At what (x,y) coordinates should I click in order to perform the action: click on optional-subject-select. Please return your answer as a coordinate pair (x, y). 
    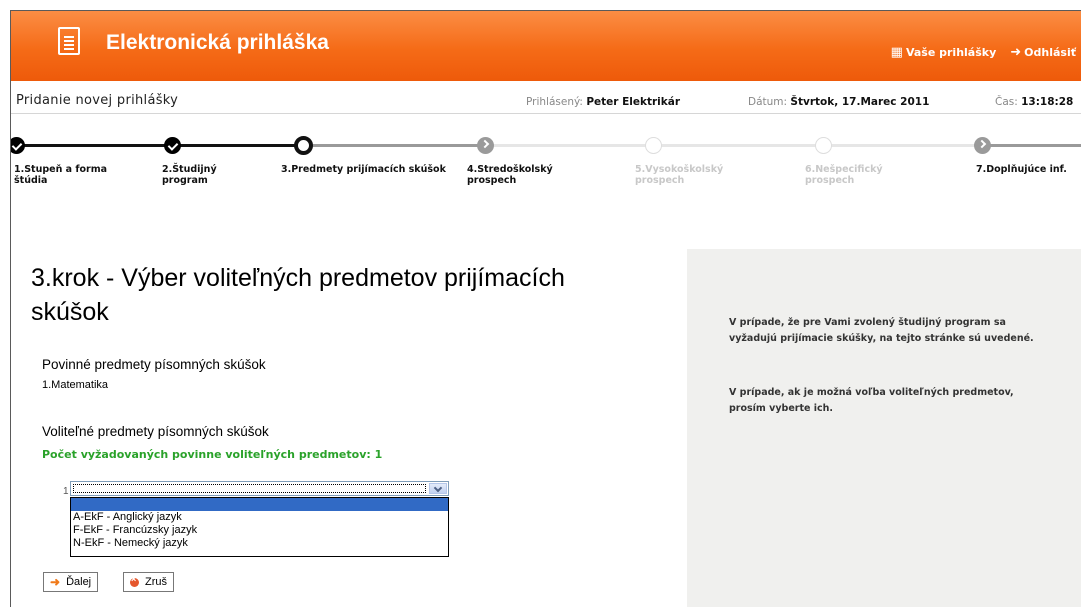
    Looking at the image, I should click on (259, 488).